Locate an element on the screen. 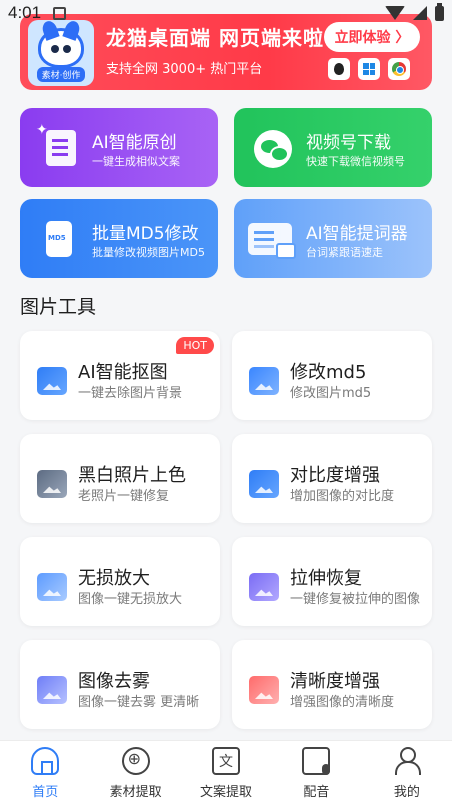  battery-icon is located at coordinates (439, 11).